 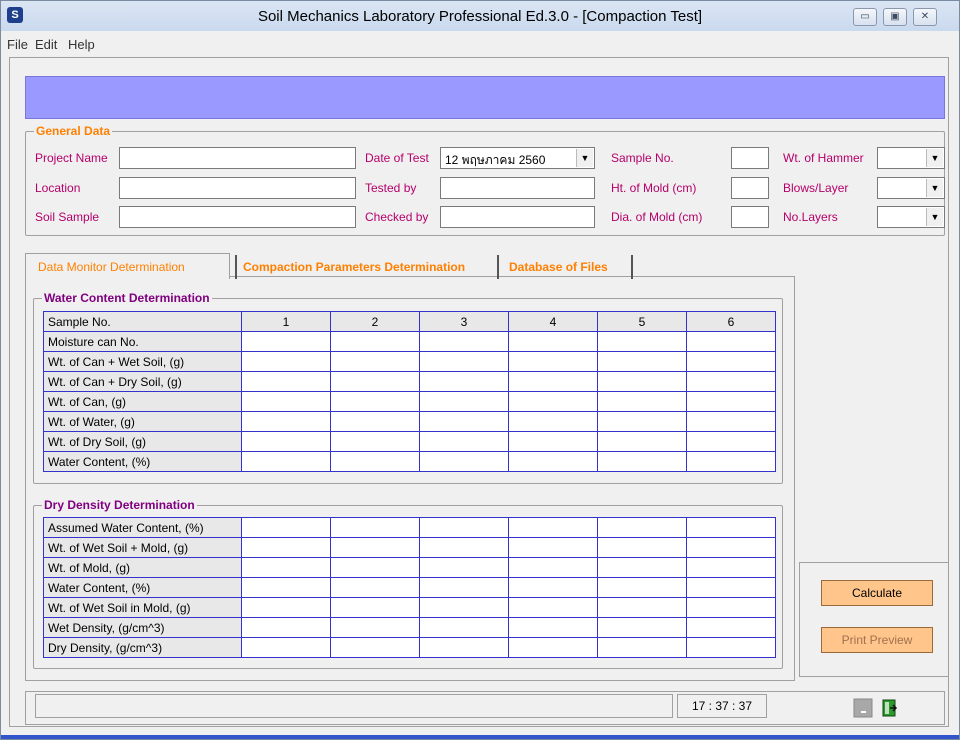 What do you see at coordinates (911, 158) in the screenshot?
I see `wt-of-hammer-select: ▼` at bounding box center [911, 158].